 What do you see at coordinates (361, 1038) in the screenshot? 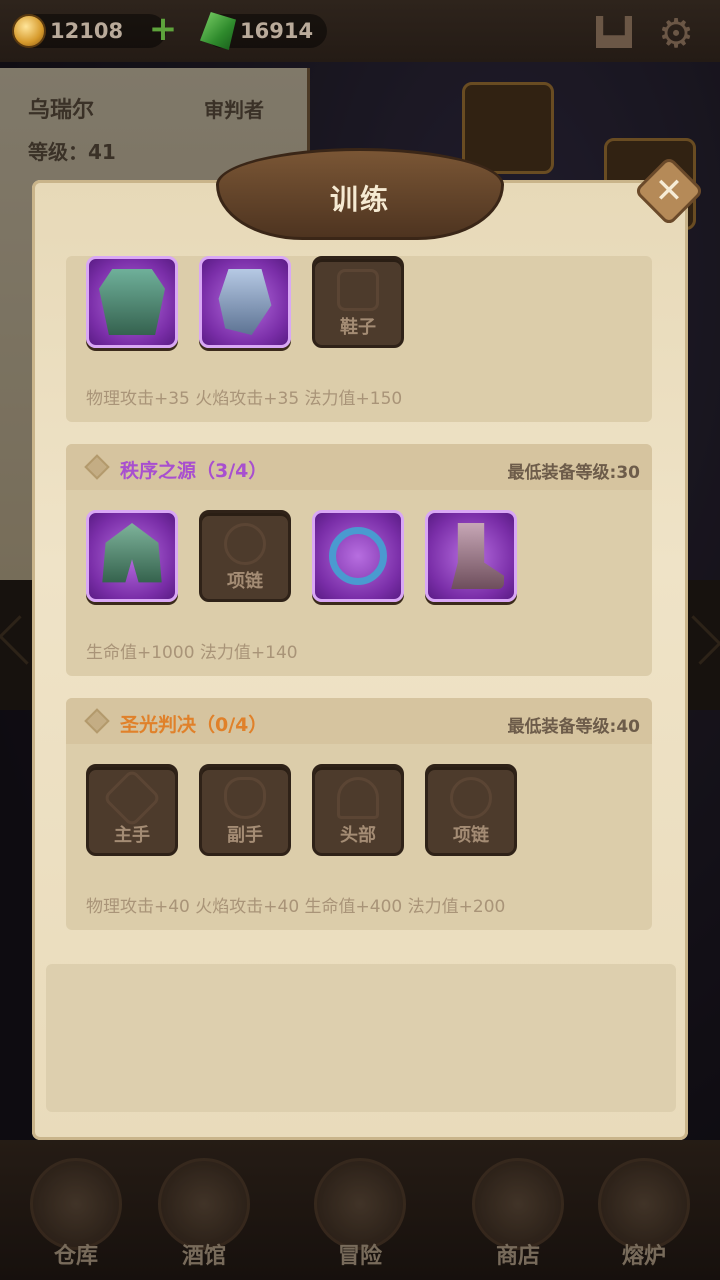
I see `empty-info-panel` at bounding box center [361, 1038].